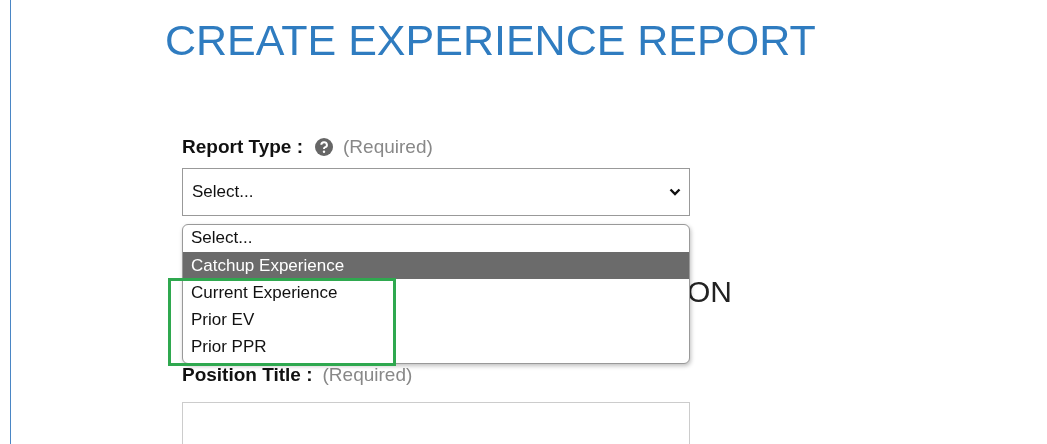 The width and height of the screenshot is (1047, 444). I want to click on dropdown-option: Current Experience, so click(436, 292).